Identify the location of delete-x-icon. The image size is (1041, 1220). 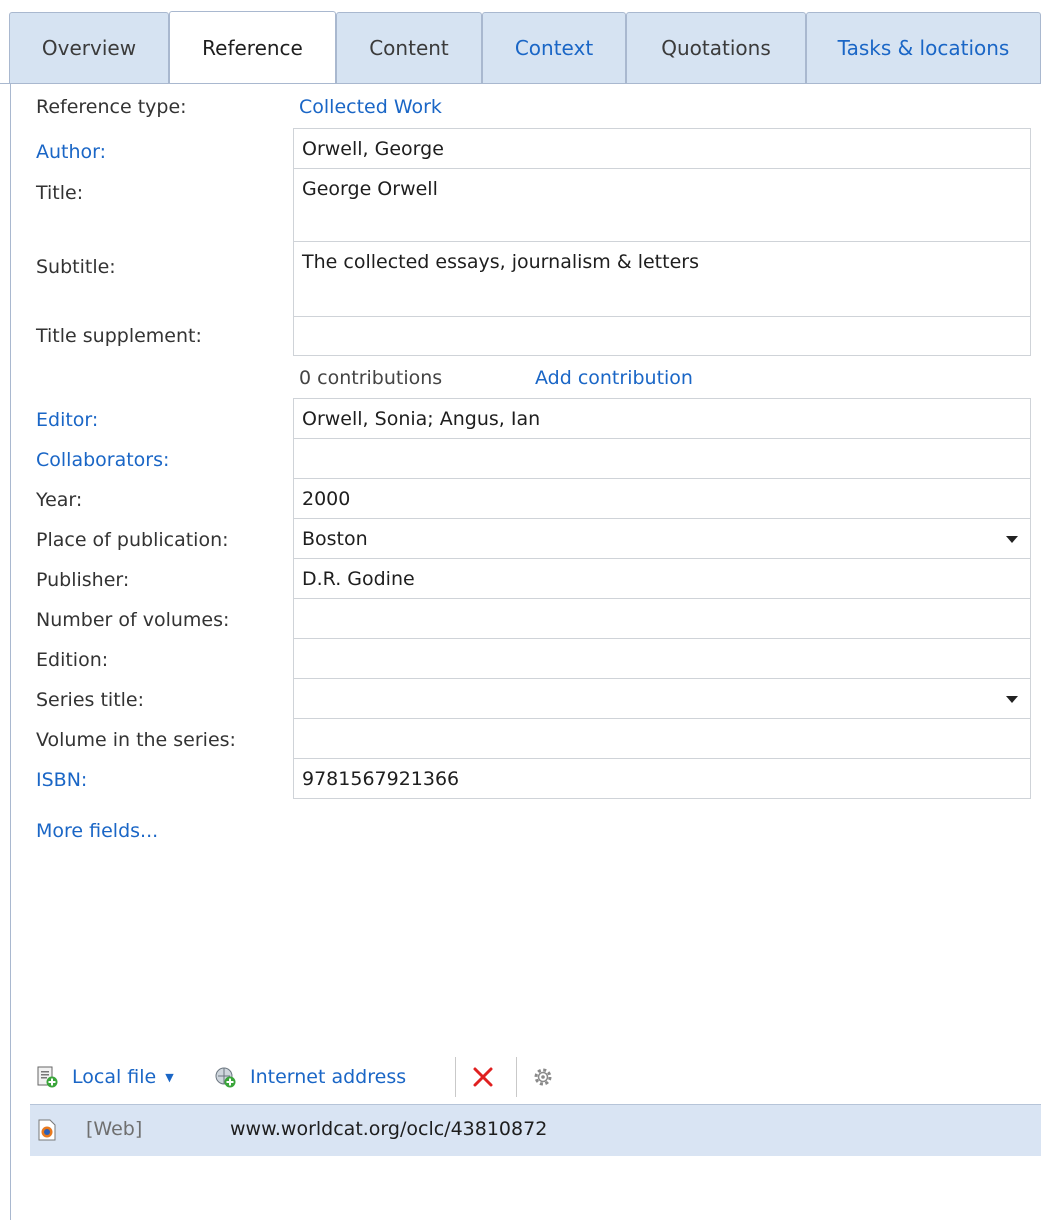
(483, 1077).